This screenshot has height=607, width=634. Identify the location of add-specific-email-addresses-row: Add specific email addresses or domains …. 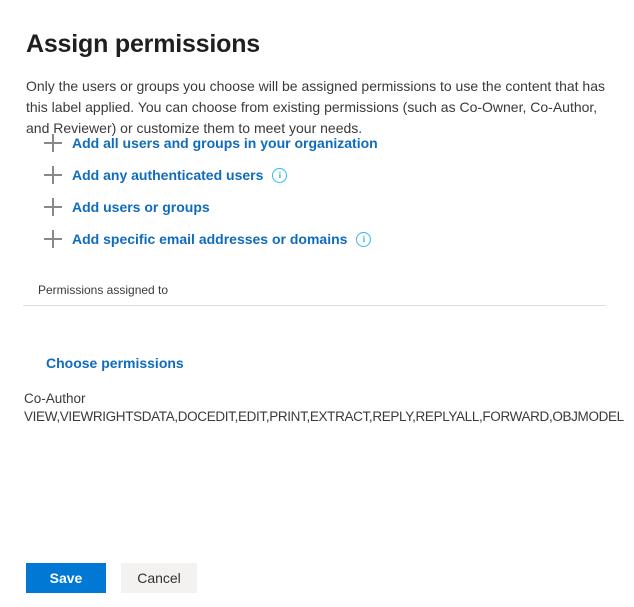
(324, 239).